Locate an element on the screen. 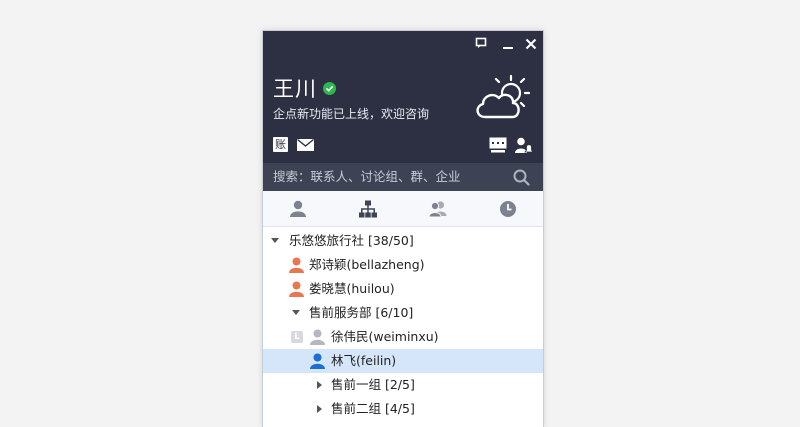 The height and width of the screenshot is (427, 800). message-box-icon is located at coordinates (498, 147).